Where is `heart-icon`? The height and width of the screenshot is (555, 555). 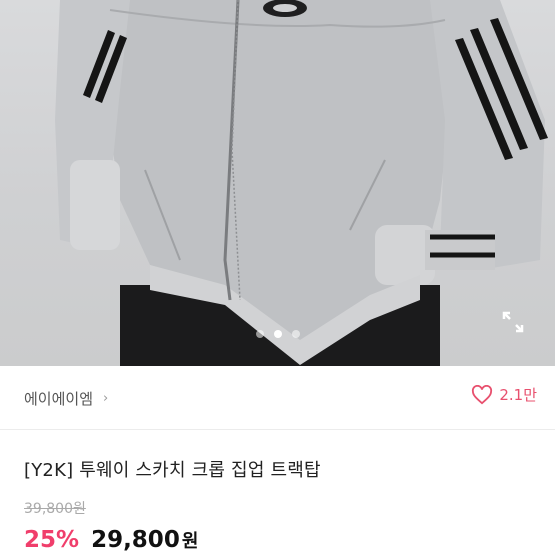 heart-icon is located at coordinates (482, 394).